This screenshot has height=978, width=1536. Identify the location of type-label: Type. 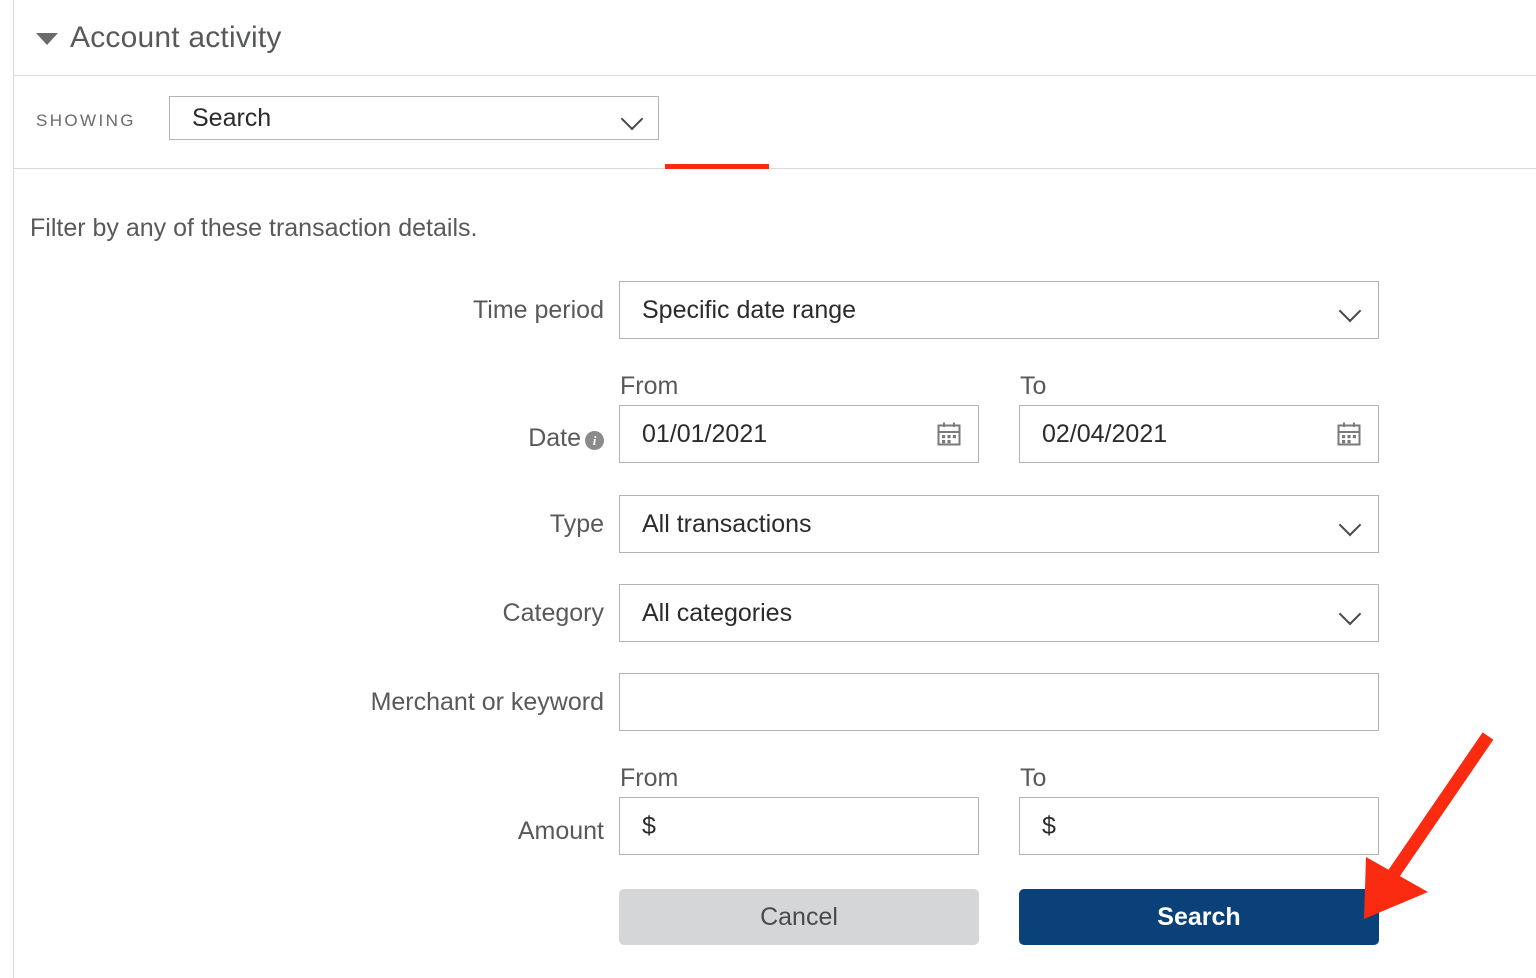
(576, 524).